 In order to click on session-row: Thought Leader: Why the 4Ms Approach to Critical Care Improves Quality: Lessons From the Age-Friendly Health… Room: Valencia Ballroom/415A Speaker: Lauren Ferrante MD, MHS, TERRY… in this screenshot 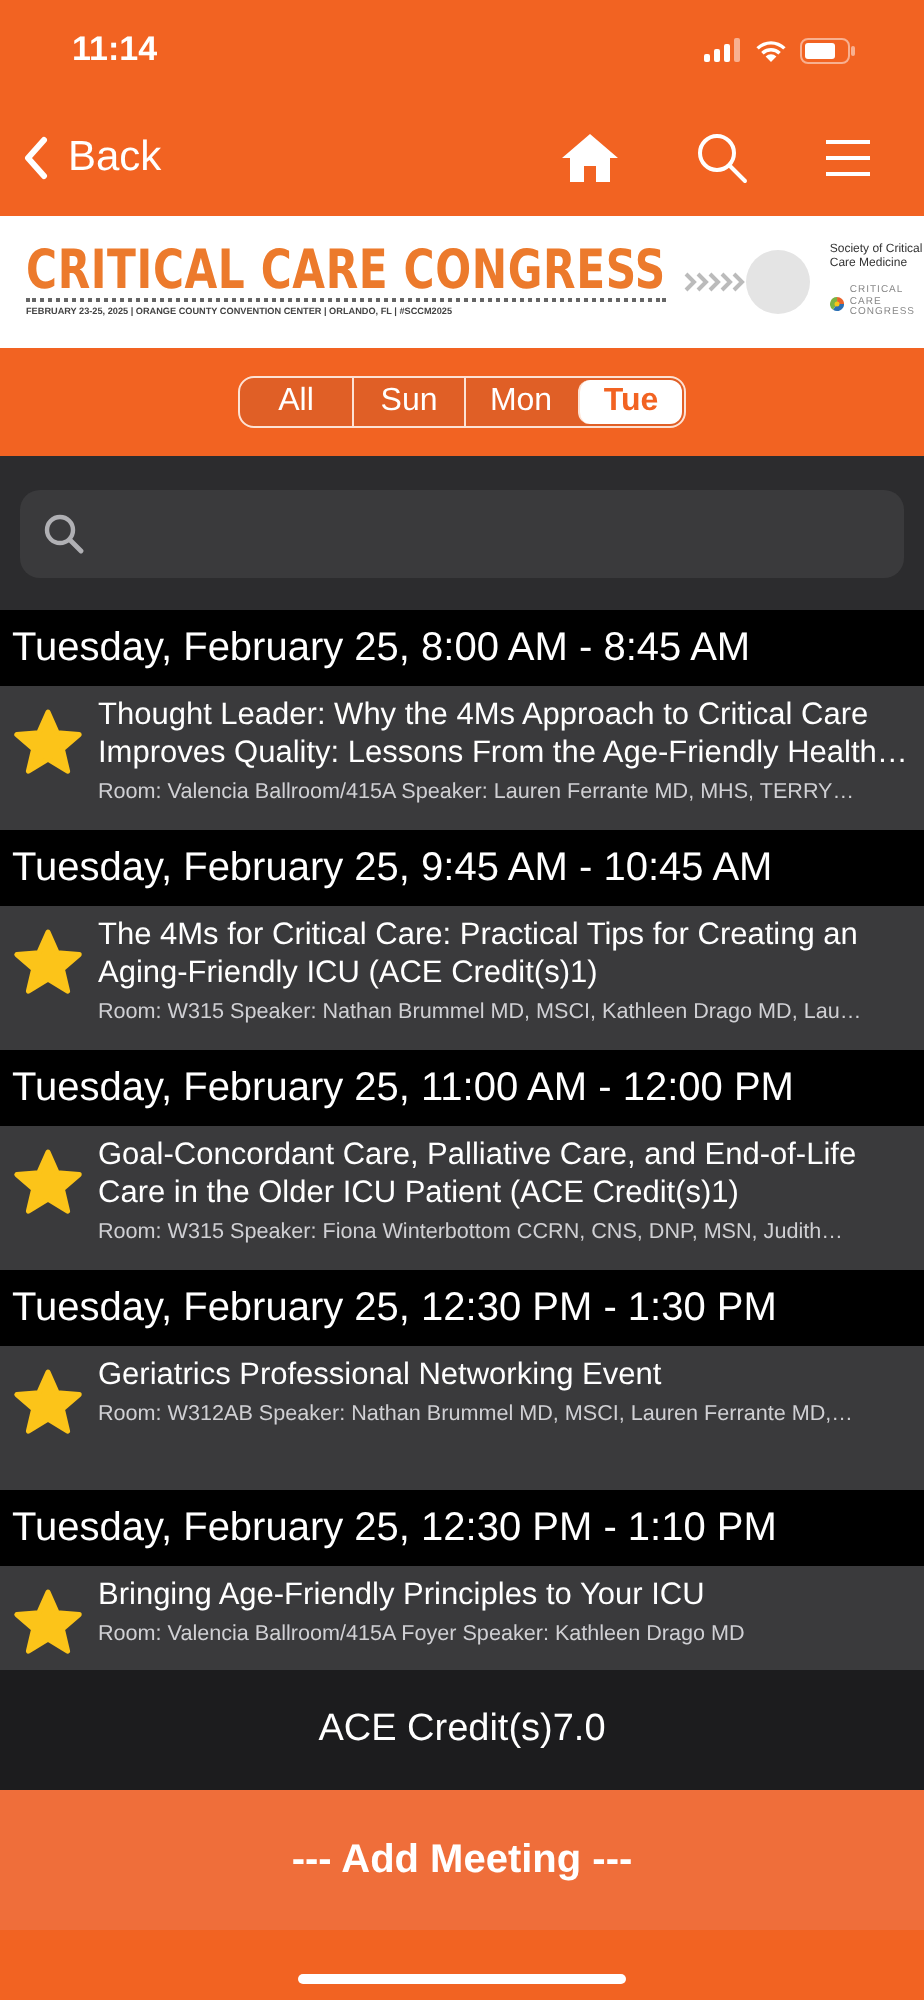, I will do `click(462, 758)`.